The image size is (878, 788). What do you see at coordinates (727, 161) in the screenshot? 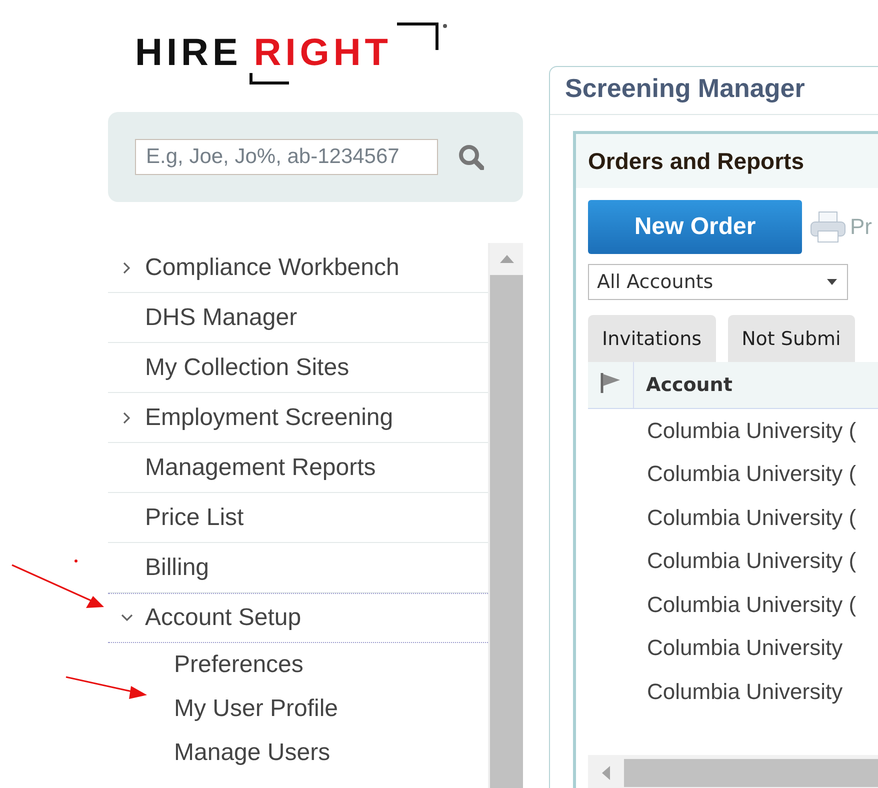
I see `section-title: Orders and Reports` at bounding box center [727, 161].